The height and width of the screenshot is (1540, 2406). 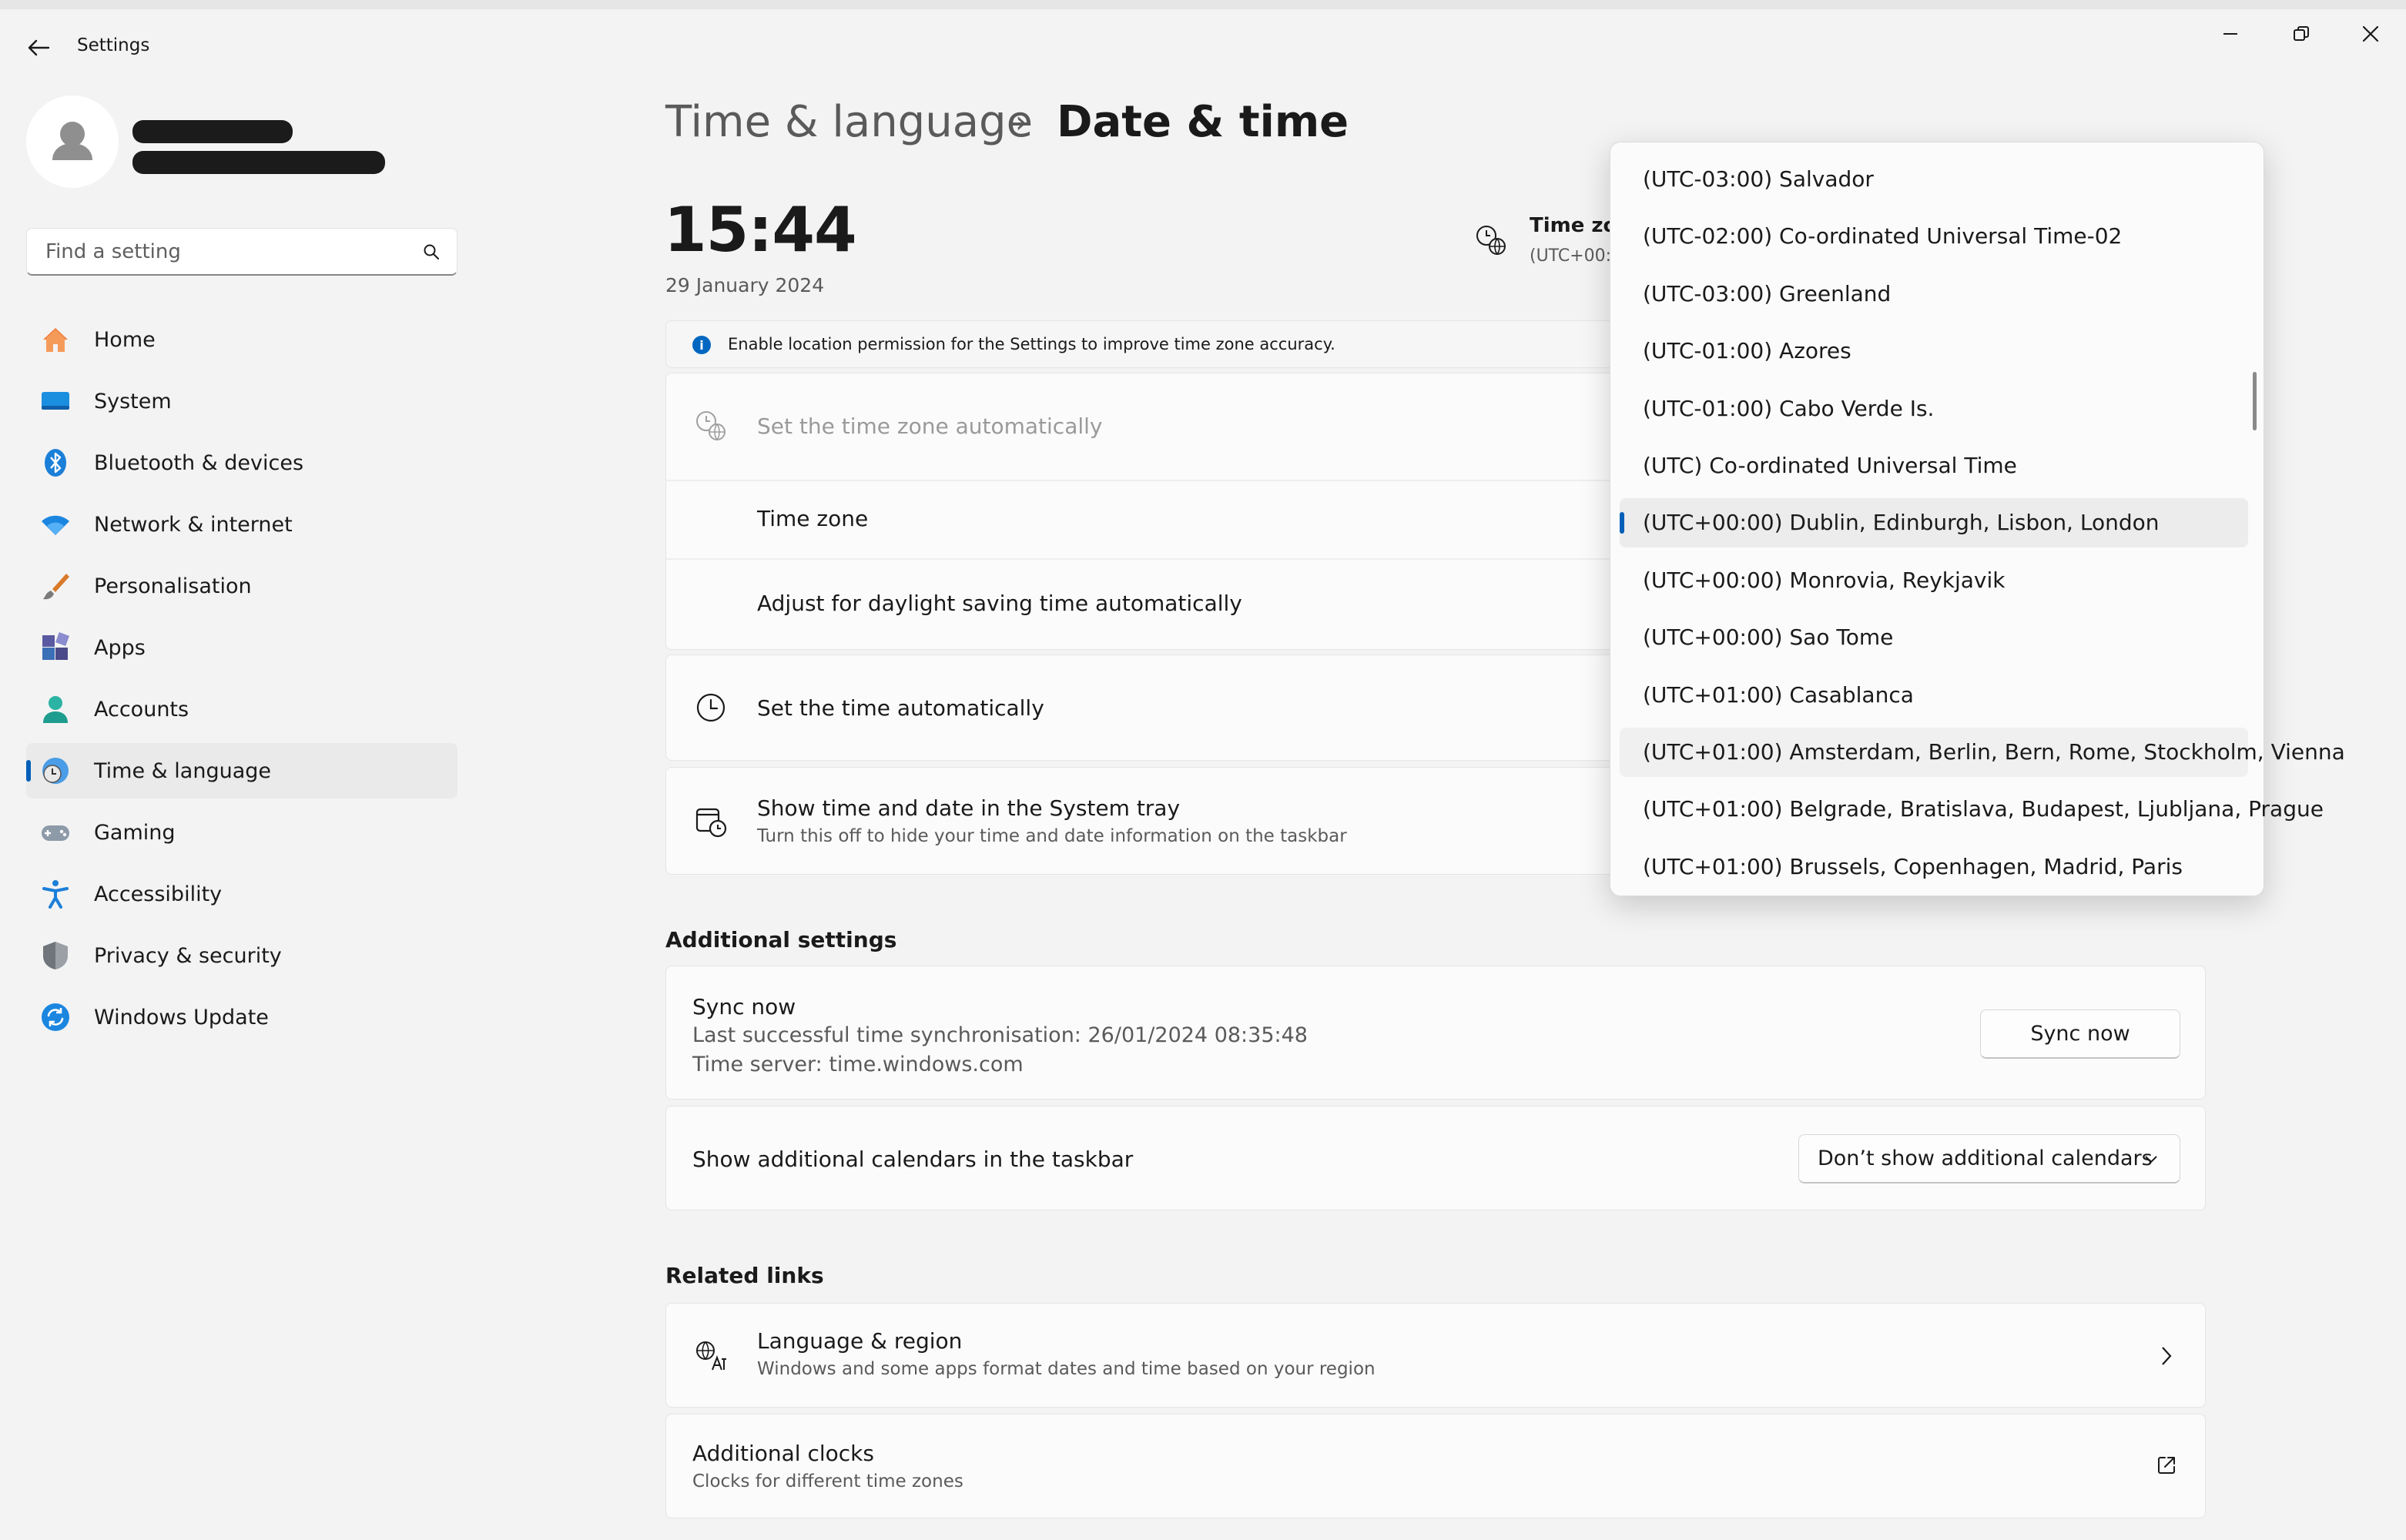 I want to click on nav-accessibility-label: Accessibility, so click(x=159, y=894).